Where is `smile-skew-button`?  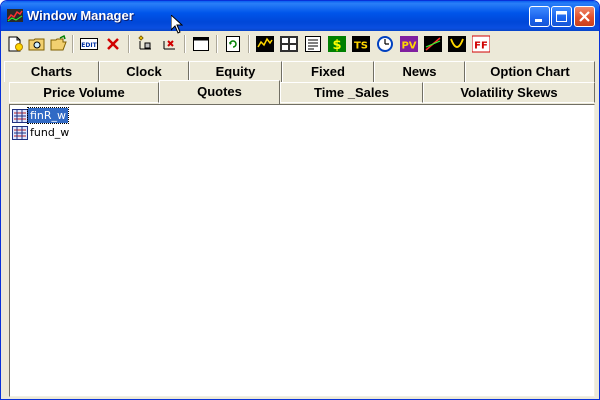 smile-skew-button is located at coordinates (457, 44).